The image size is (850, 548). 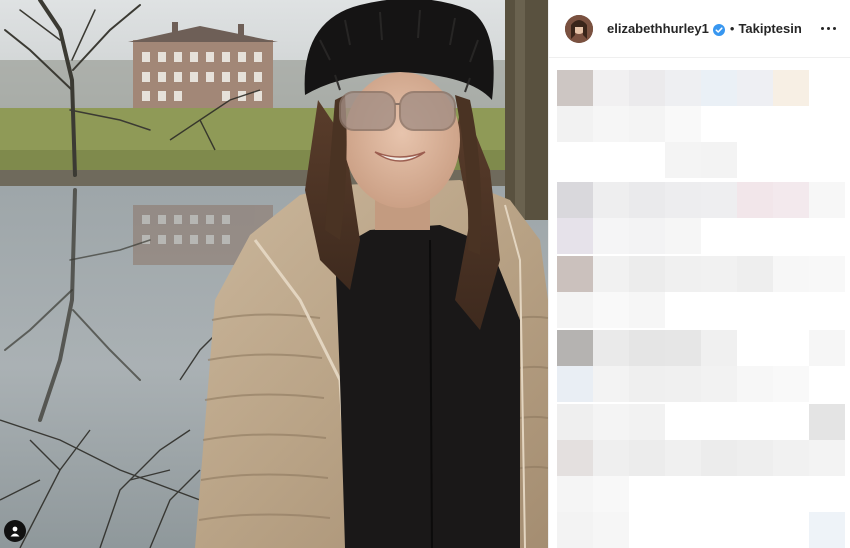 I want to click on avatar, so click(x=579, y=28).